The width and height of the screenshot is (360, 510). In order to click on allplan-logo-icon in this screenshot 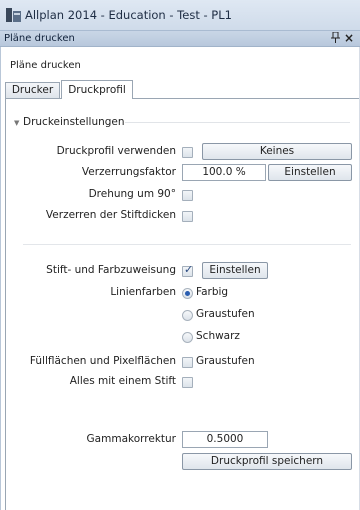, I will do `click(13, 15)`.